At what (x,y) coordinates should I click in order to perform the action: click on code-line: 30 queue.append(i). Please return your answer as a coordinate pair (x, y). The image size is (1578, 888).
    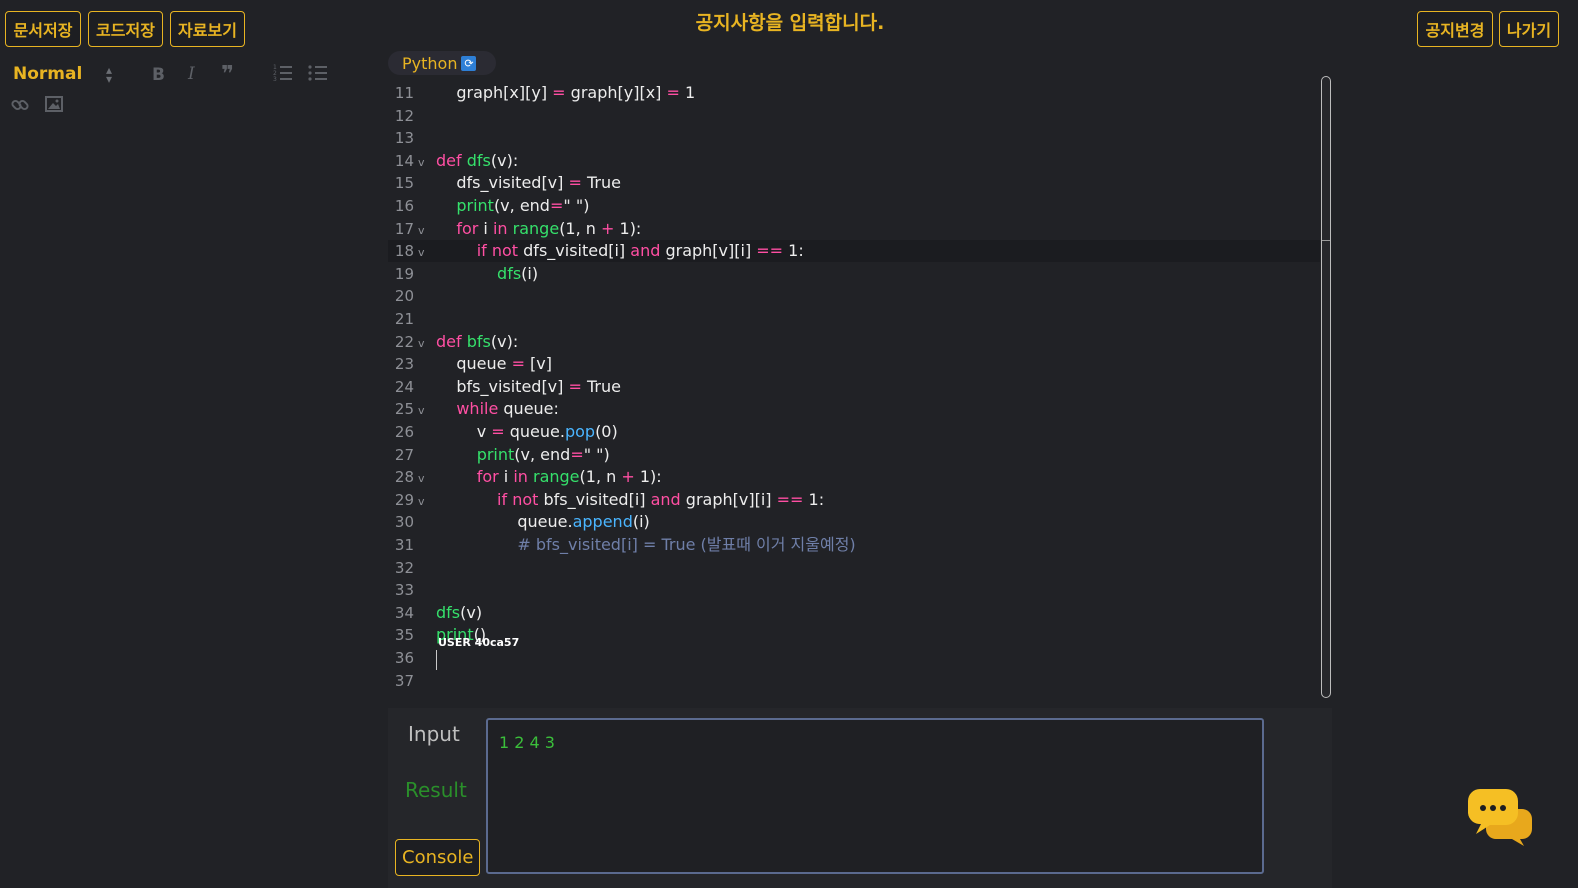
    Looking at the image, I should click on (854, 522).